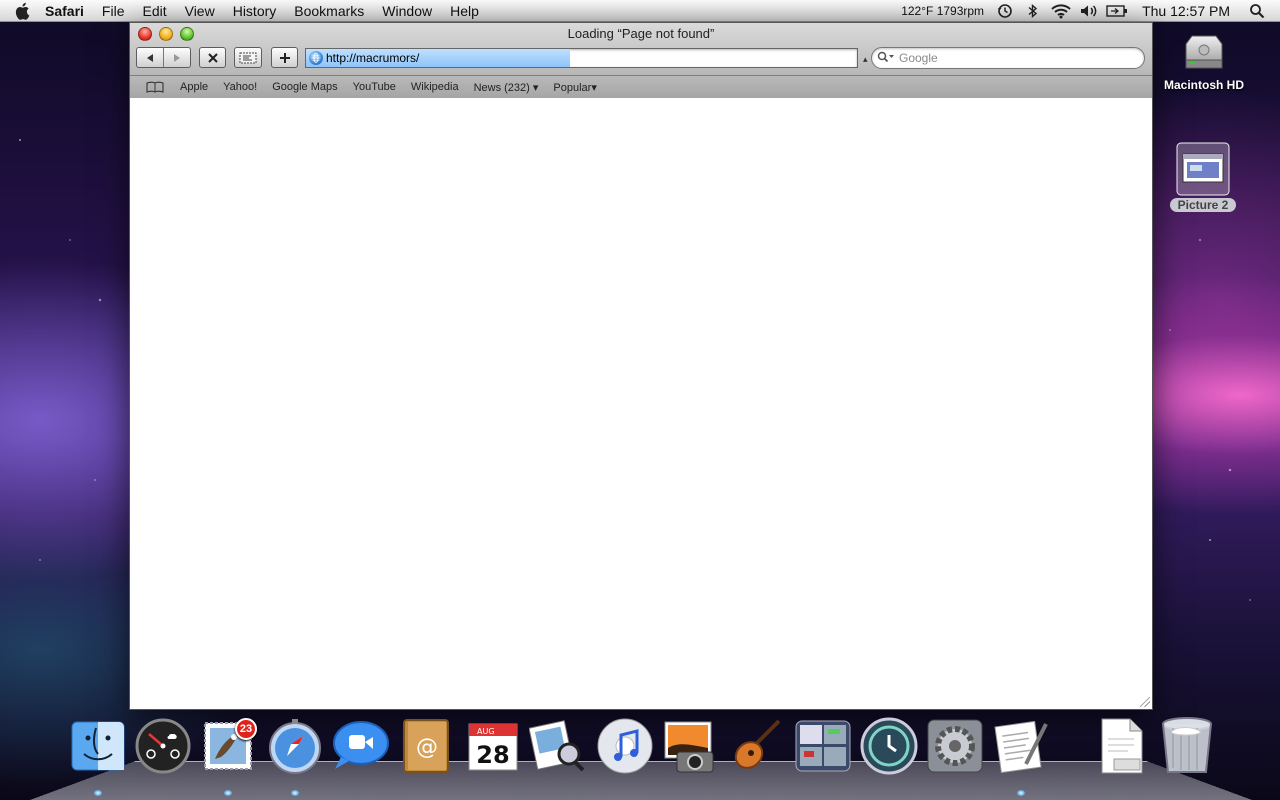 This screenshot has width=1280, height=800. I want to click on hard-drive-icon, so click(1204, 54).